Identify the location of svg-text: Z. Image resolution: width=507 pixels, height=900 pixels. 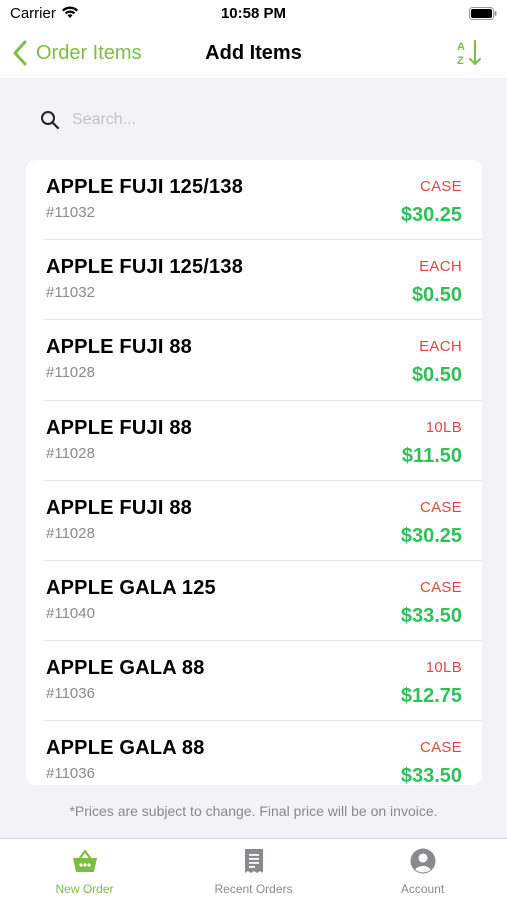
(460, 61).